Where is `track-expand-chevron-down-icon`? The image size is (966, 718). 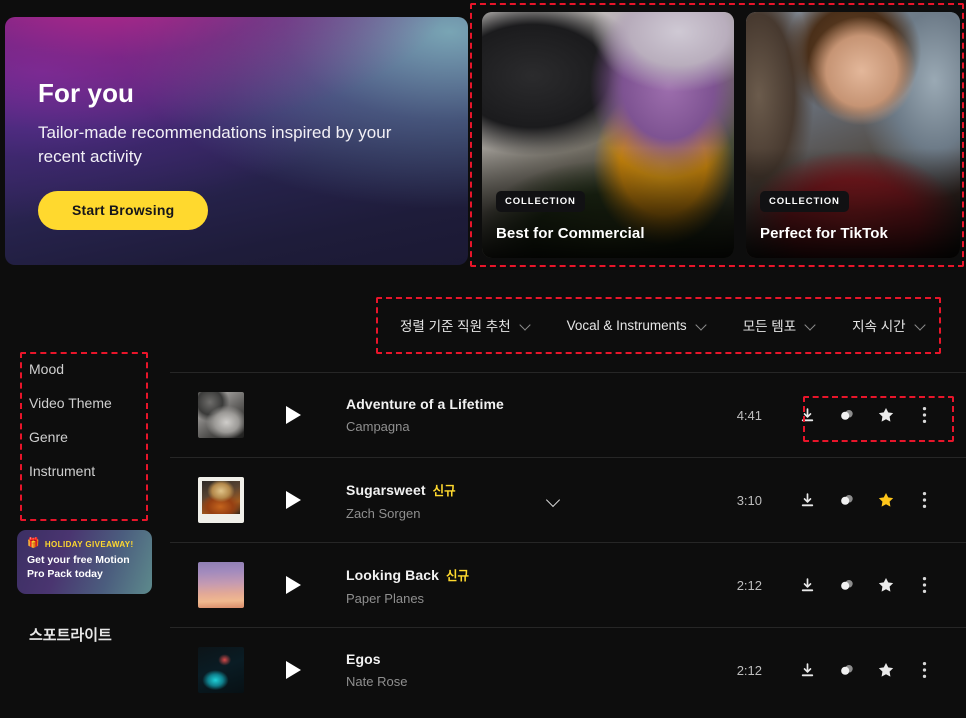
track-expand-chevron-down-icon is located at coordinates (554, 500).